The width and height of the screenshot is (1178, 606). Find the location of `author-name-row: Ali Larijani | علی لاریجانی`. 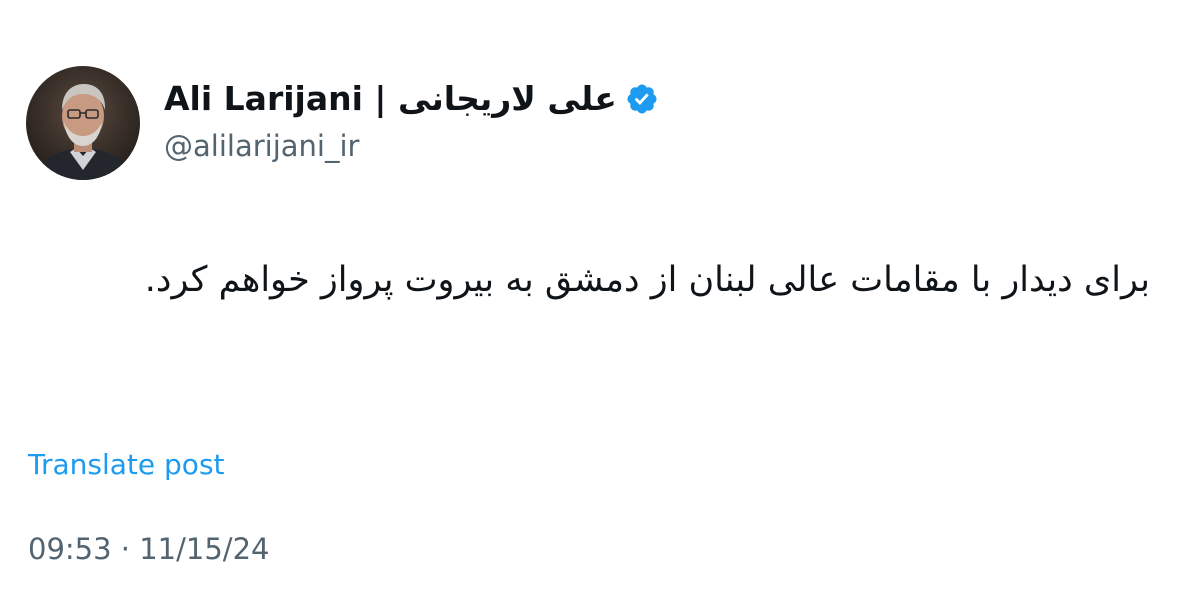

author-name-row: Ali Larijani | علی لاریجانی is located at coordinates (411, 99).